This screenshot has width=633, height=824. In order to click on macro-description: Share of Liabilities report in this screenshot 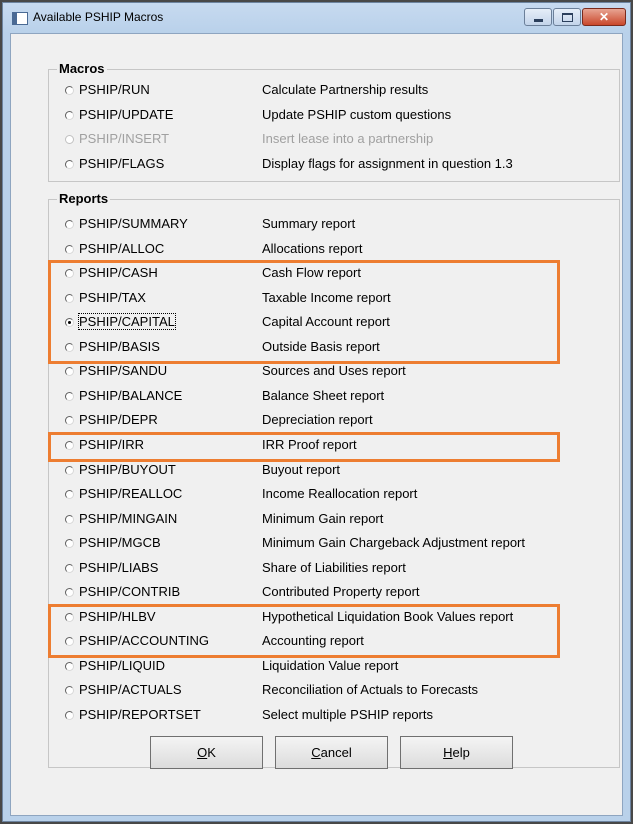, I will do `click(334, 567)`.